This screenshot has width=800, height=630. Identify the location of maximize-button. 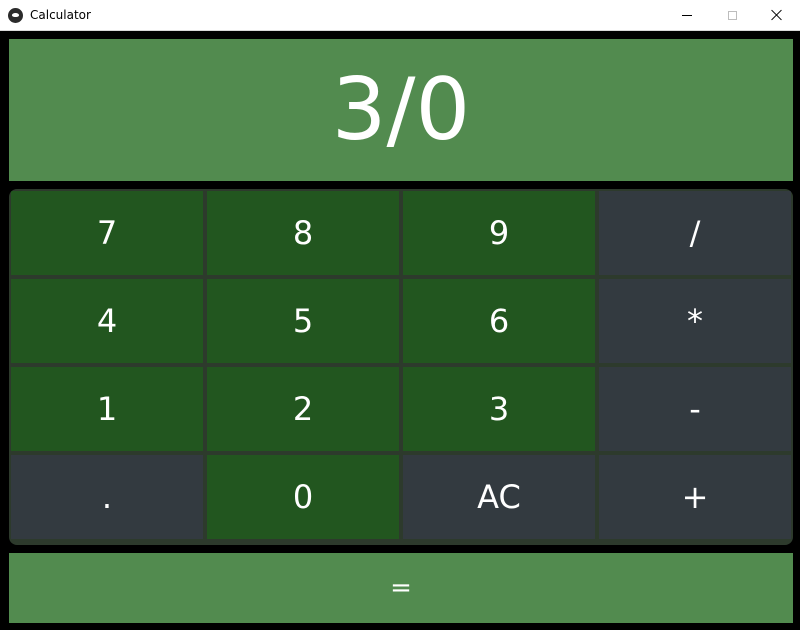
(732, 15).